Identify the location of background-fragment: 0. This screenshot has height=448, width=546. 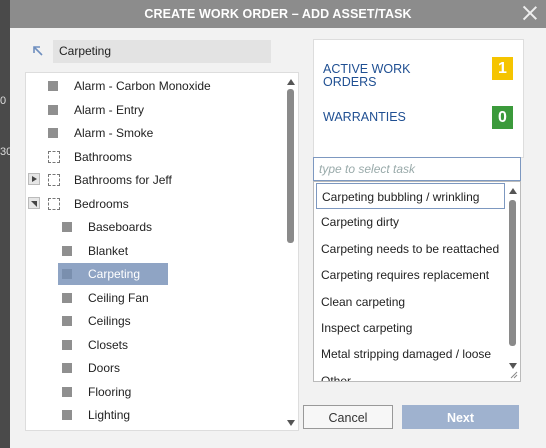
(3, 101).